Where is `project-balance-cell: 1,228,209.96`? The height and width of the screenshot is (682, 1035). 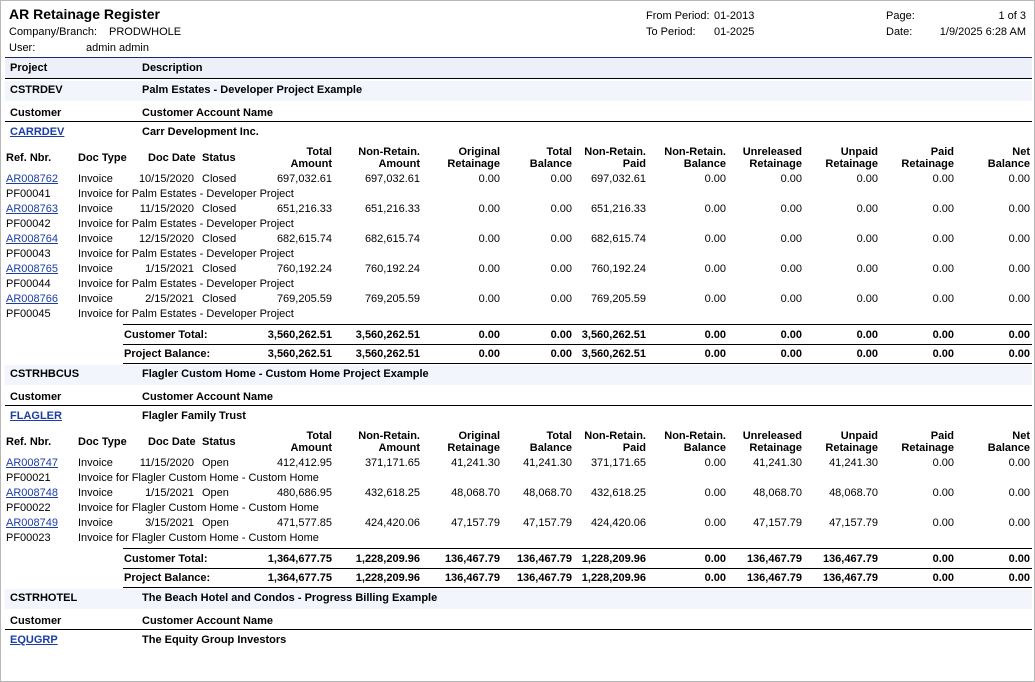 project-balance-cell: 1,228,209.96 is located at coordinates (613, 578).